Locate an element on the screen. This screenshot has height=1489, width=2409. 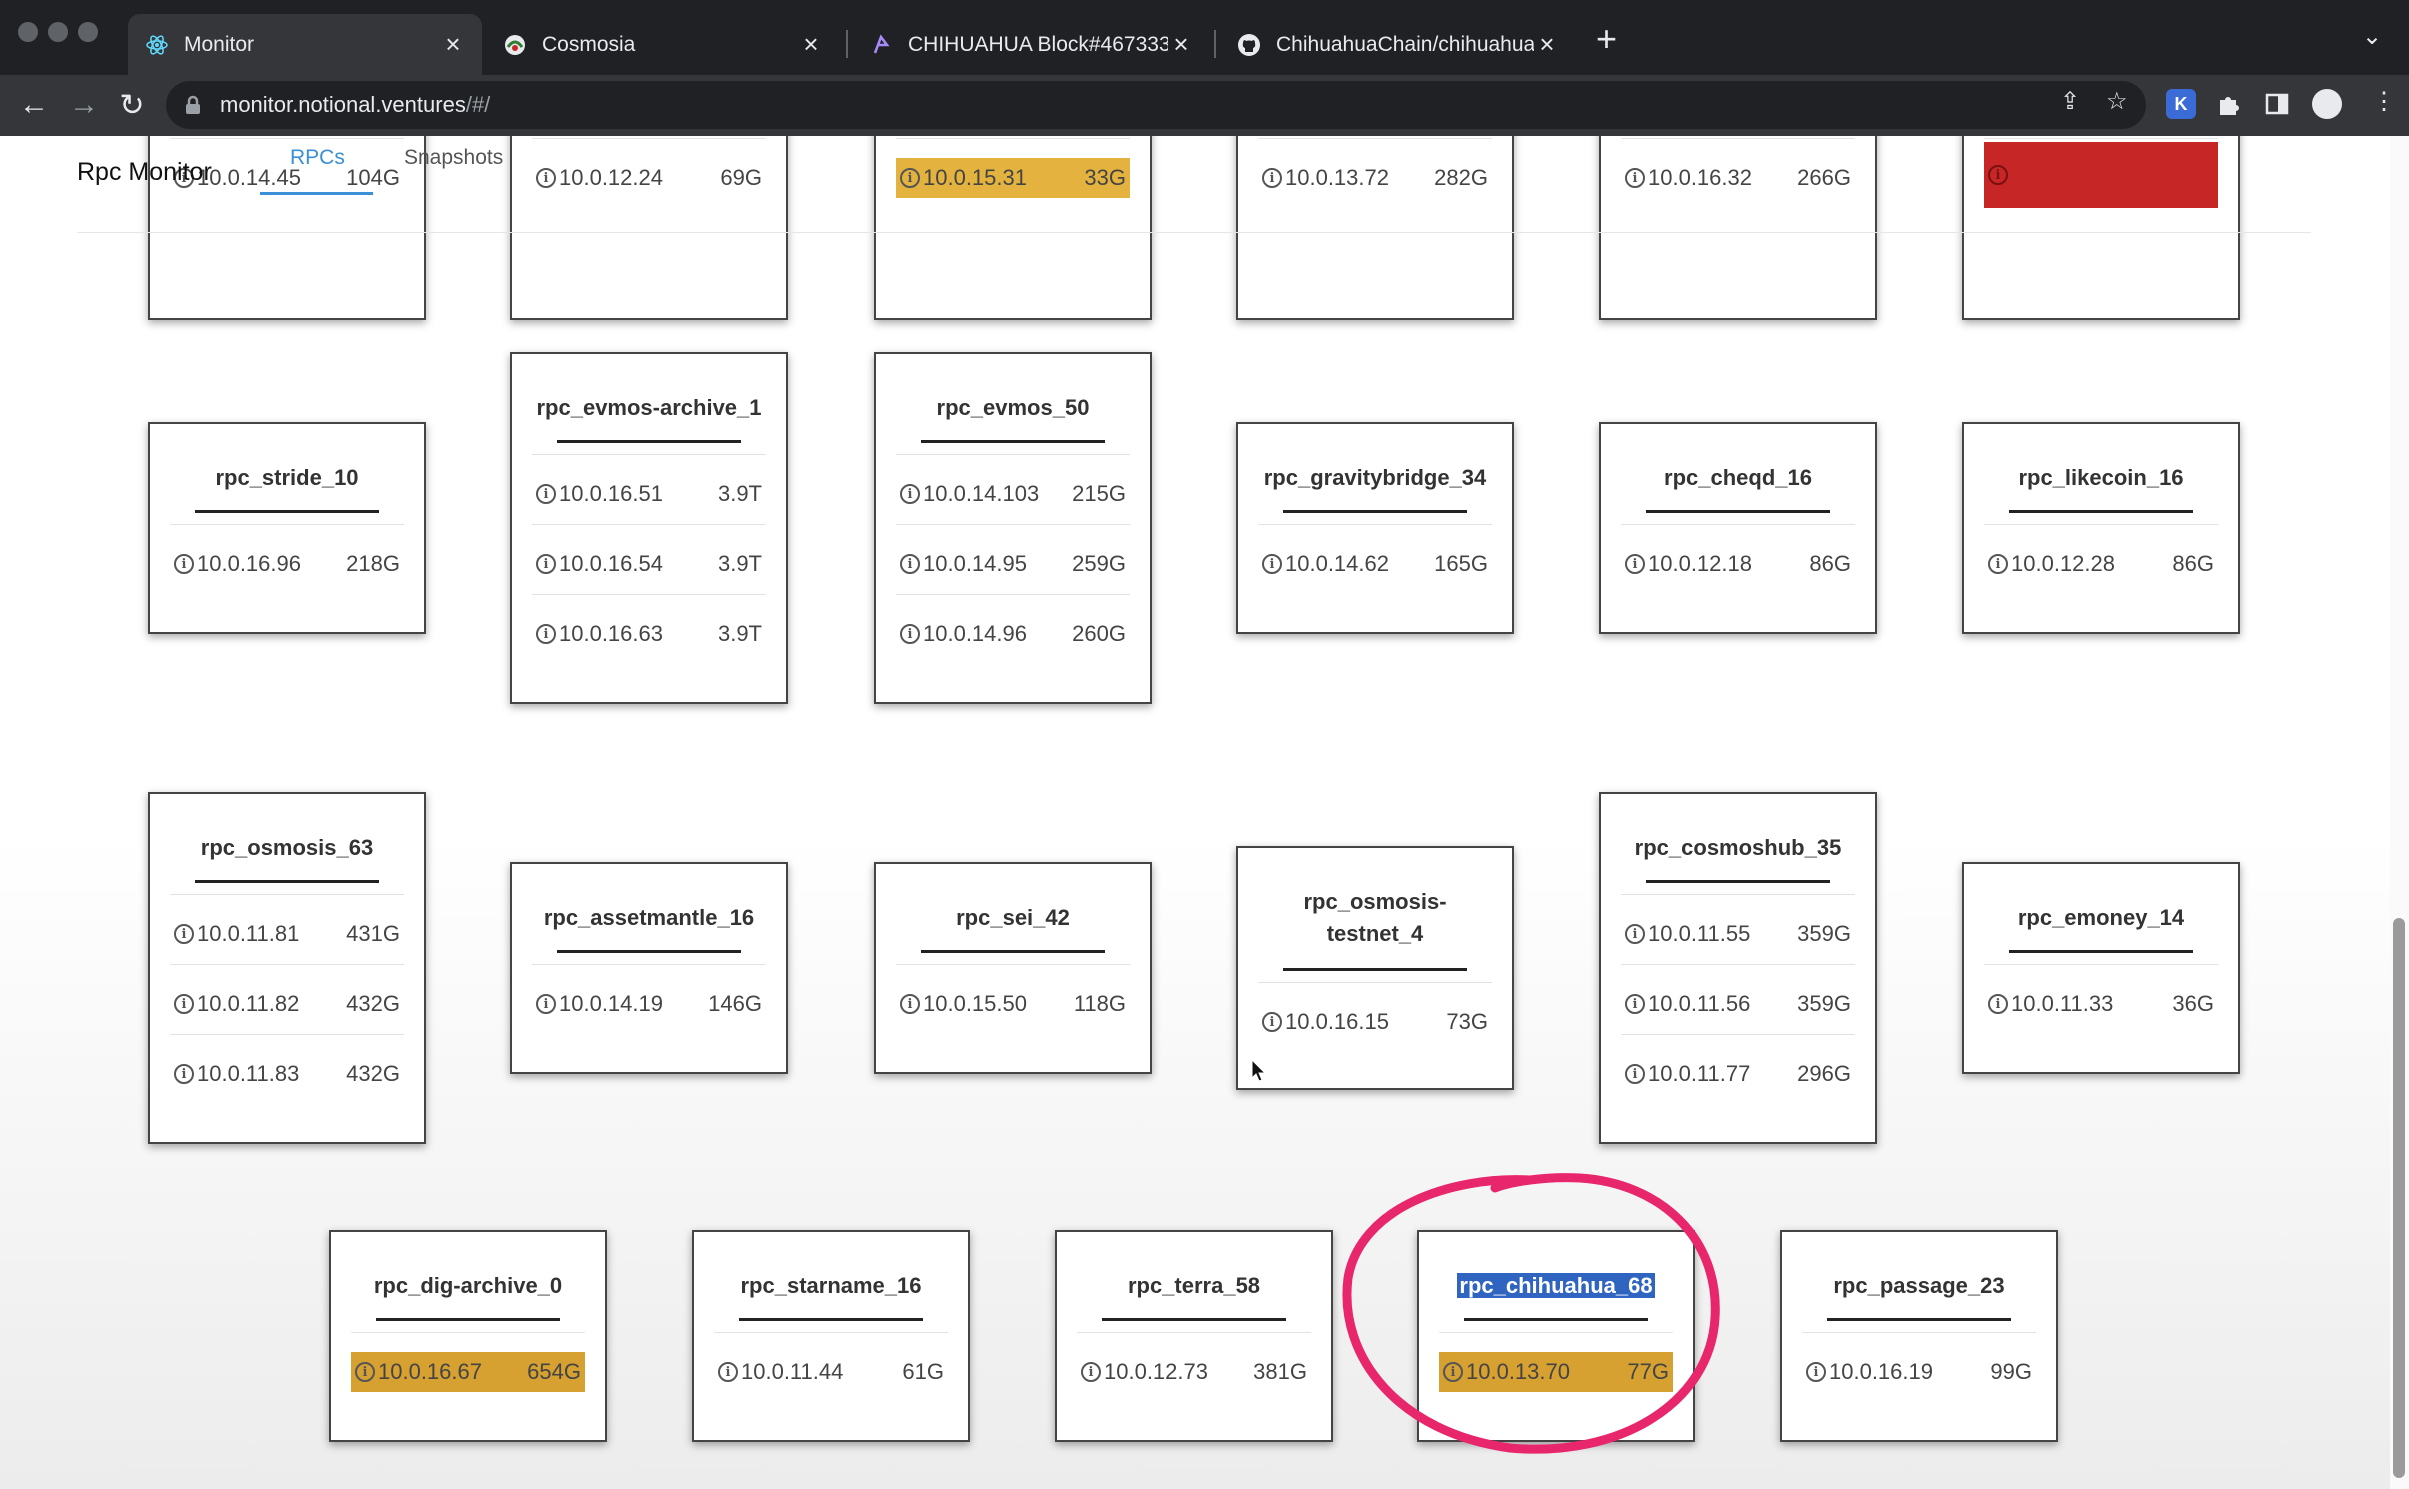
rpc-node-row: i 10.0.16.96 218G is located at coordinates (287, 564).